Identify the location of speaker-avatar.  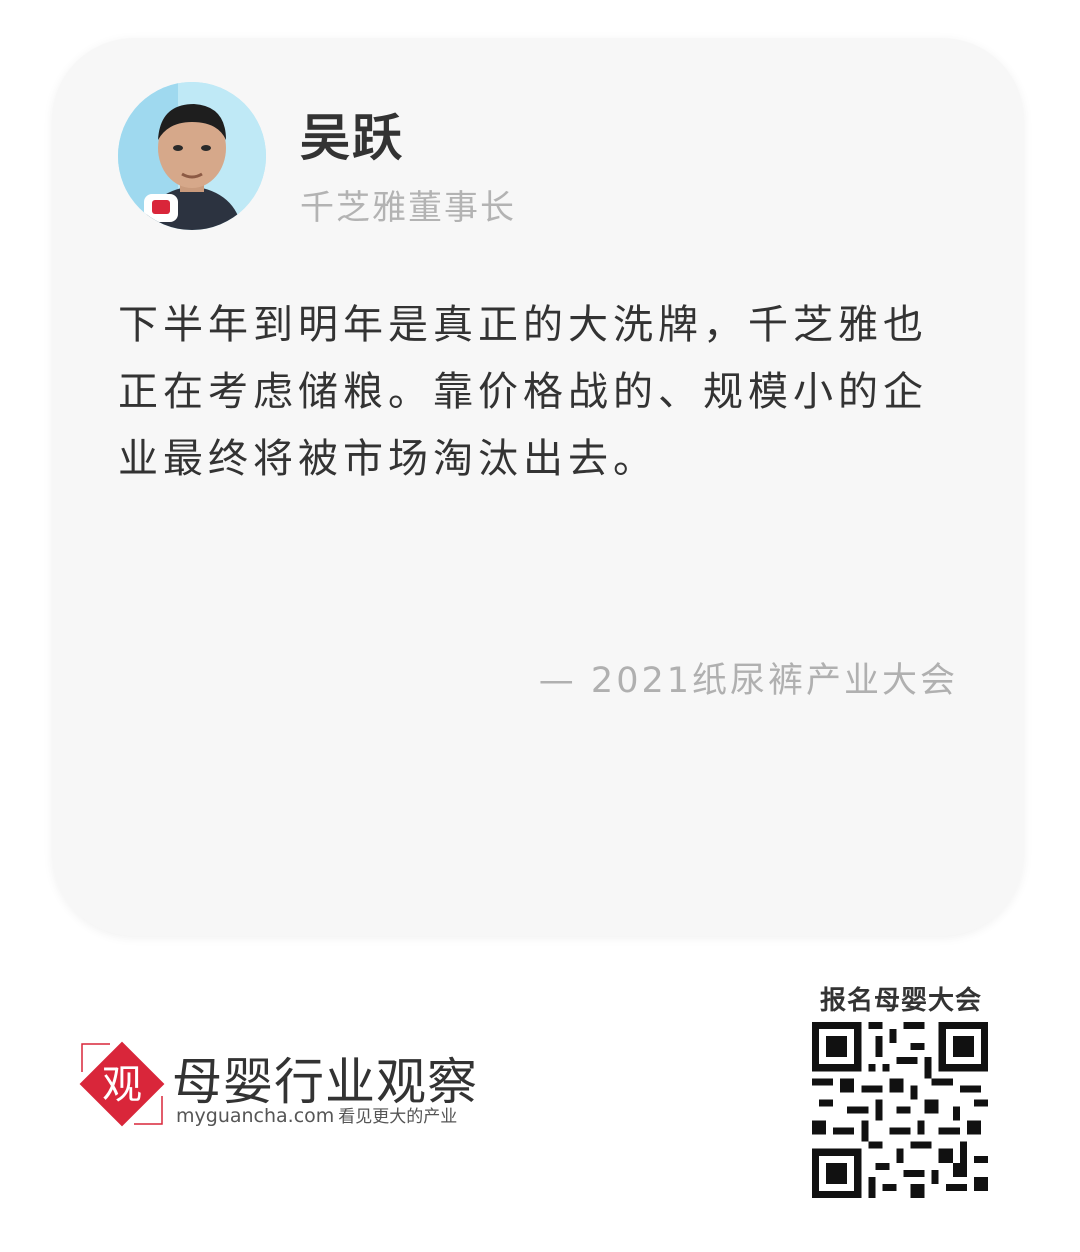
(192, 156).